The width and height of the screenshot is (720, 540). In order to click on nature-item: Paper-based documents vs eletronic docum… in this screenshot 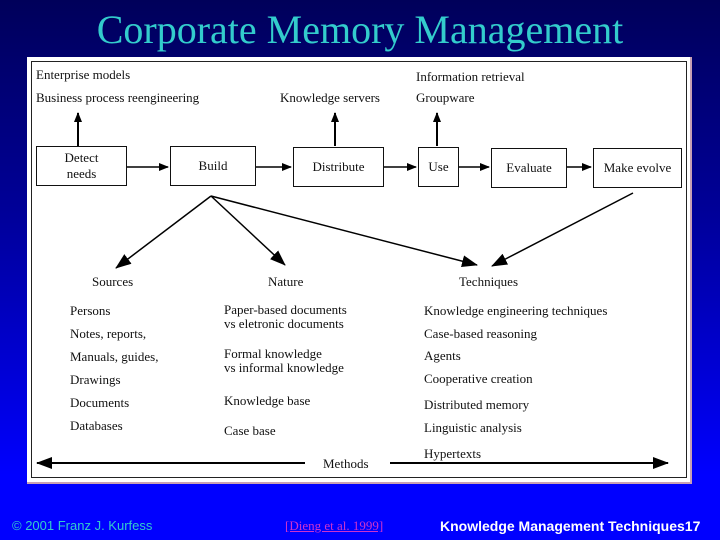, I will do `click(285, 317)`.